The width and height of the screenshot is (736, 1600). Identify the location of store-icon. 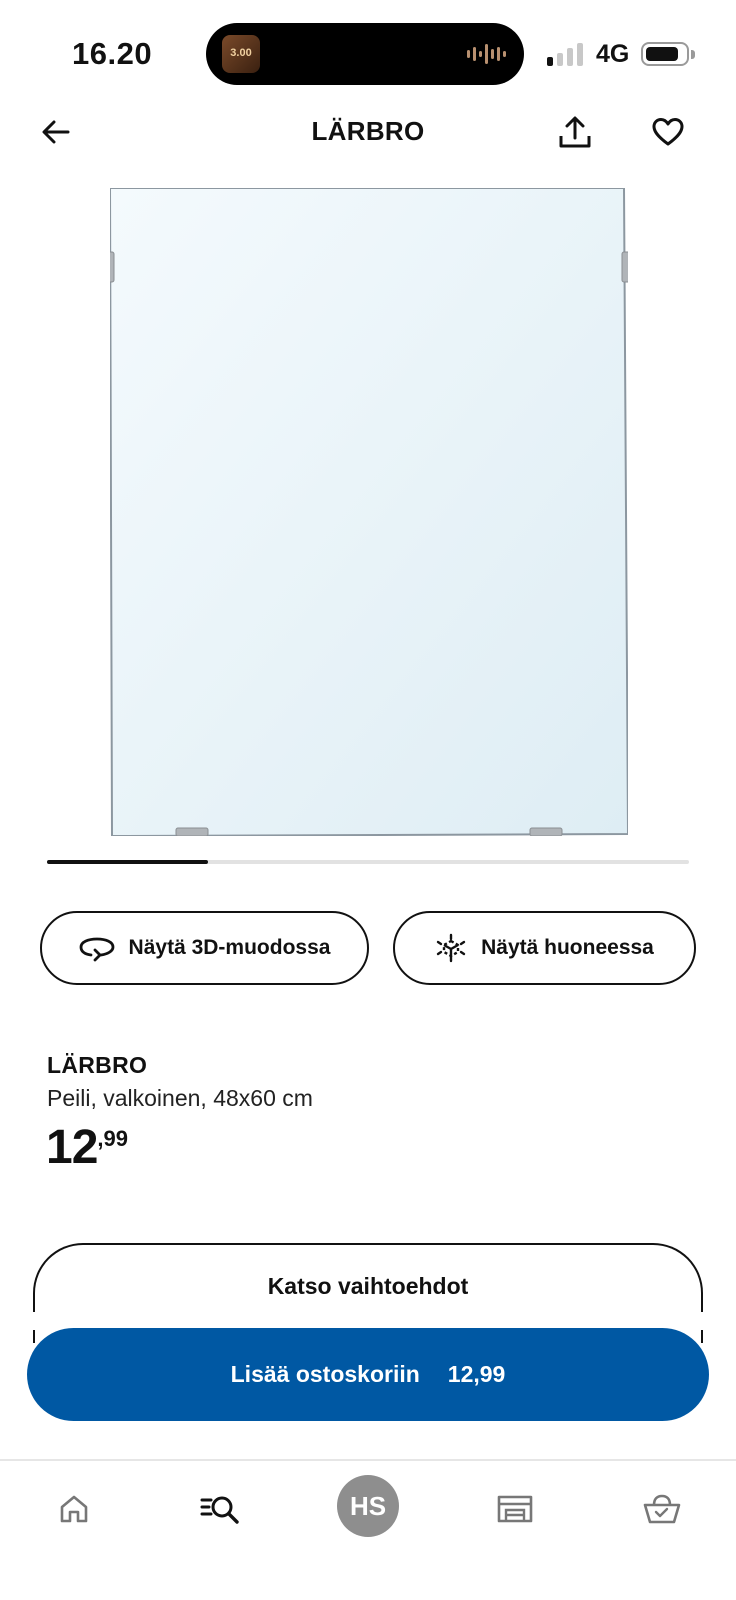
(515, 1509).